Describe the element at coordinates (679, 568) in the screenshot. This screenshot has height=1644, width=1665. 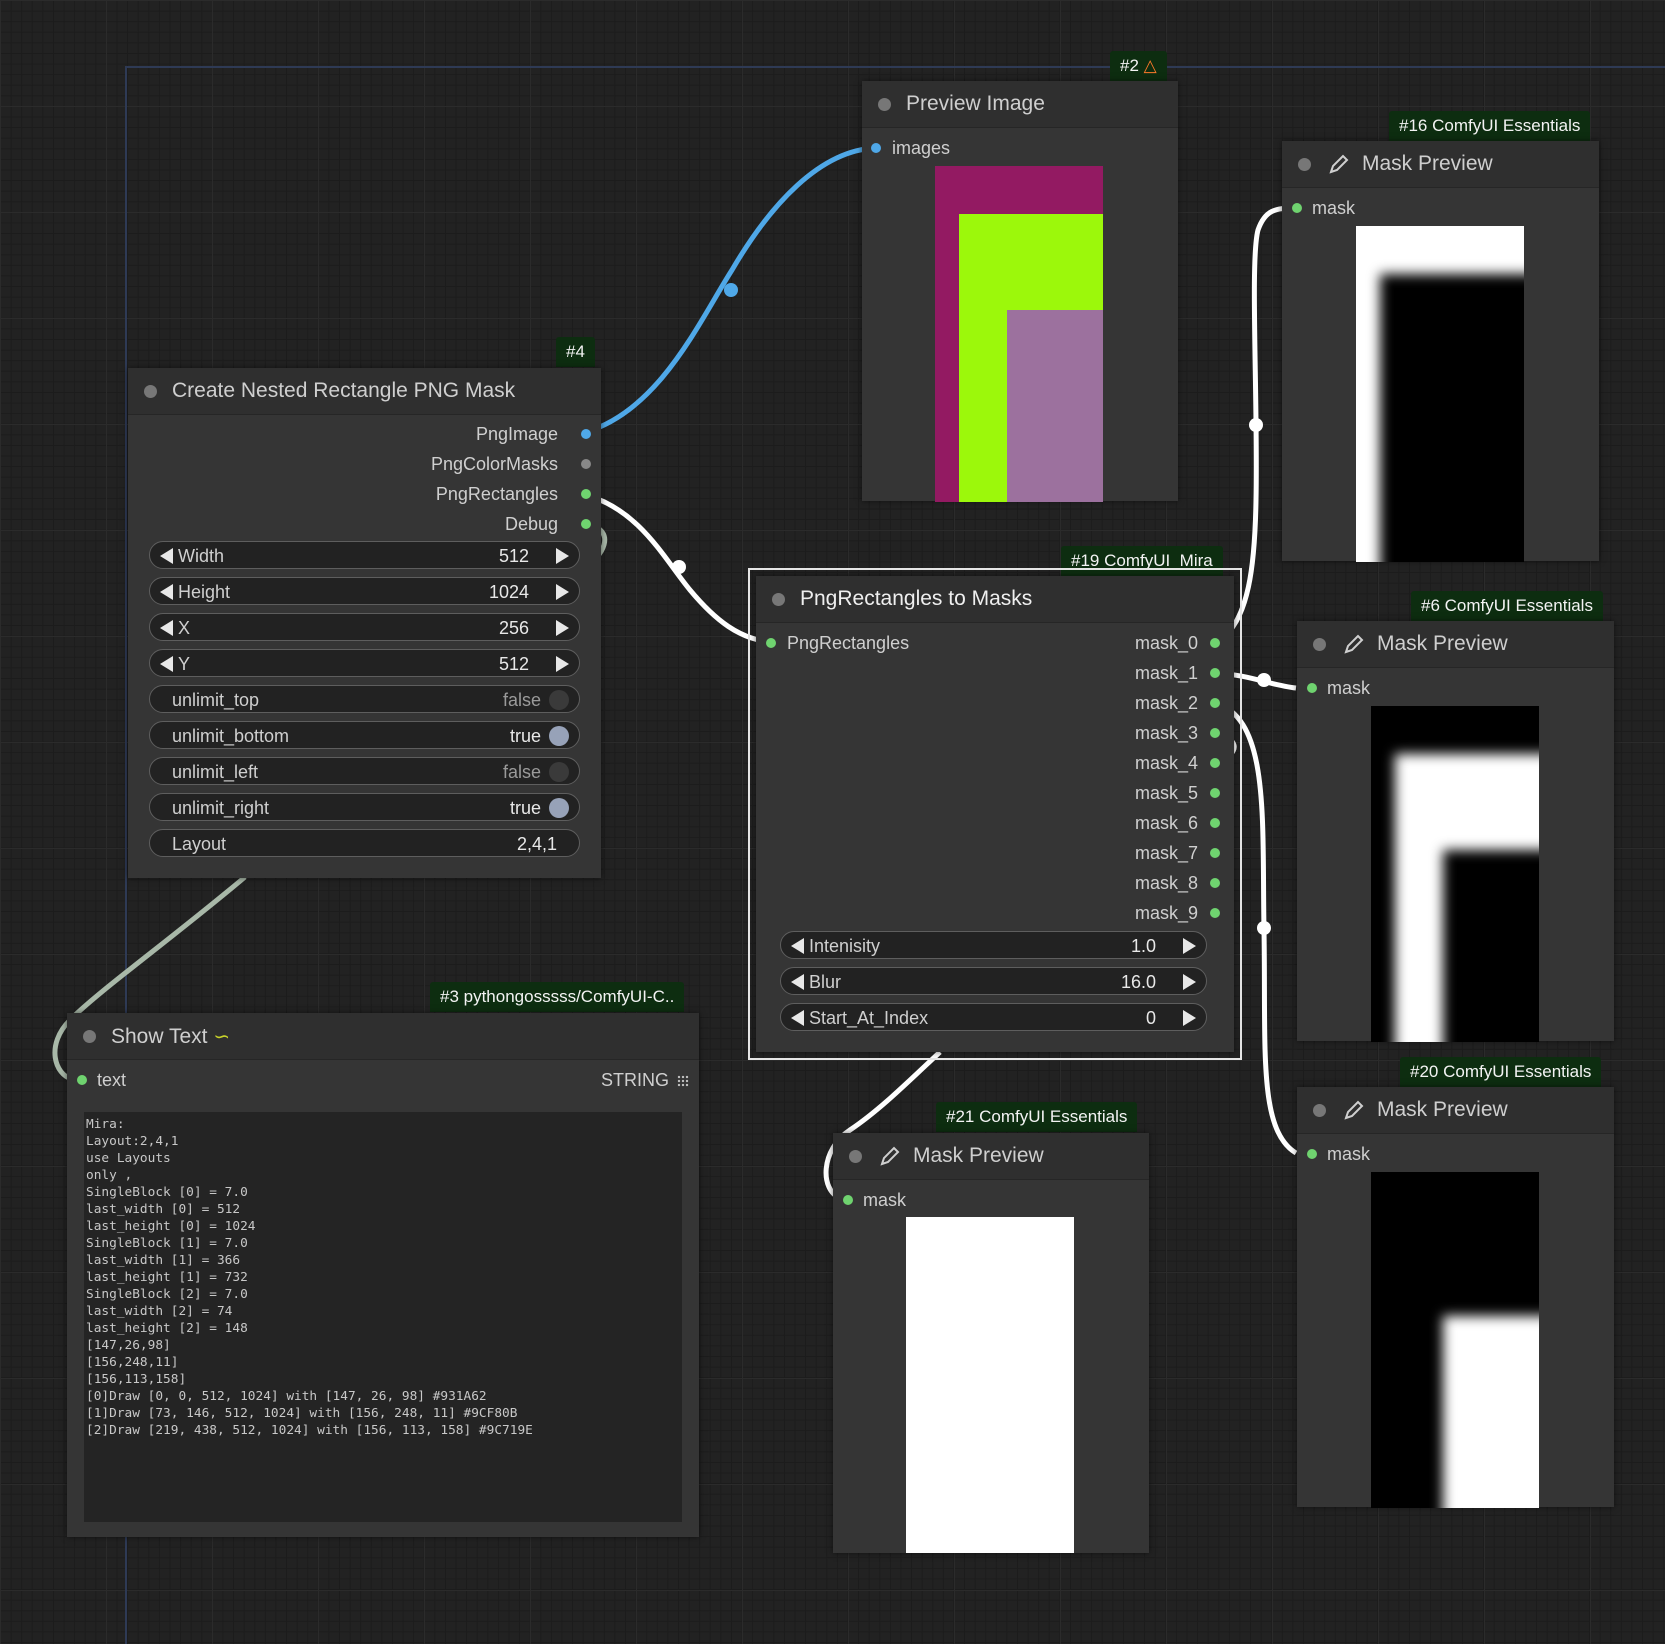
I see `link-pngrectangles-to-input` at that location.